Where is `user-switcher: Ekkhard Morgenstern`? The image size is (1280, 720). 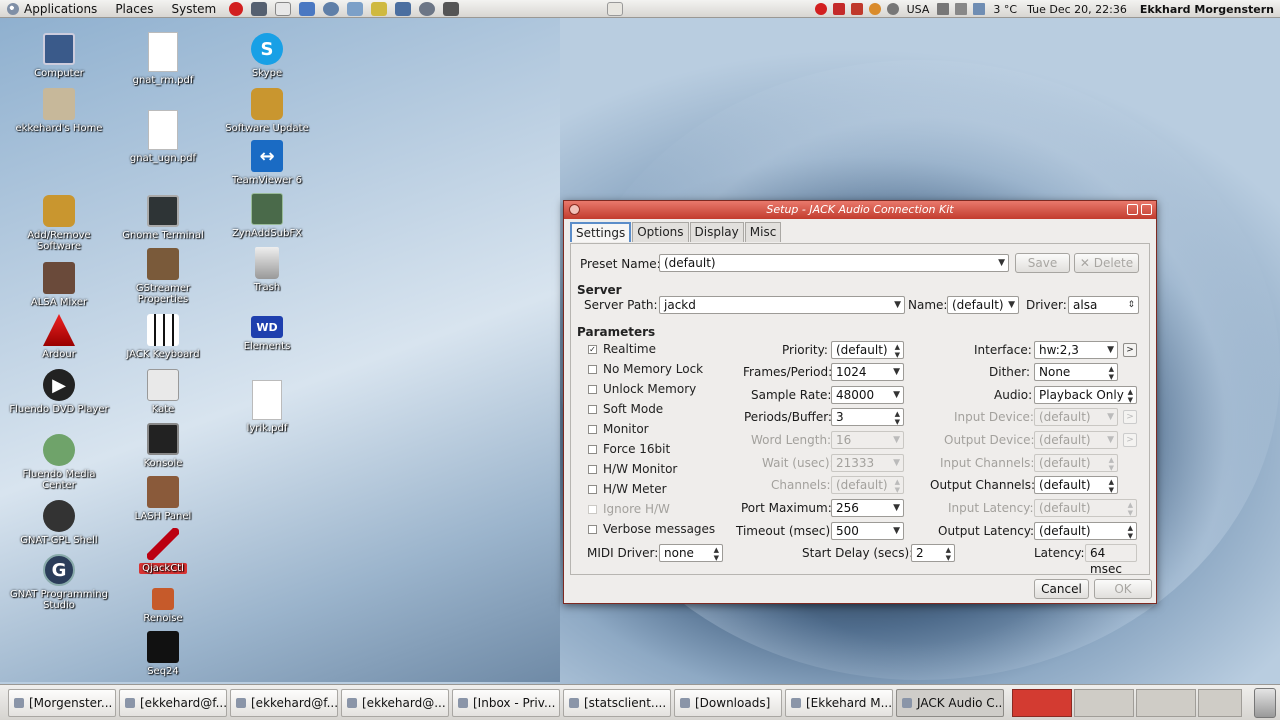
user-switcher: Ekkhard Morgenstern is located at coordinates (1207, 9).